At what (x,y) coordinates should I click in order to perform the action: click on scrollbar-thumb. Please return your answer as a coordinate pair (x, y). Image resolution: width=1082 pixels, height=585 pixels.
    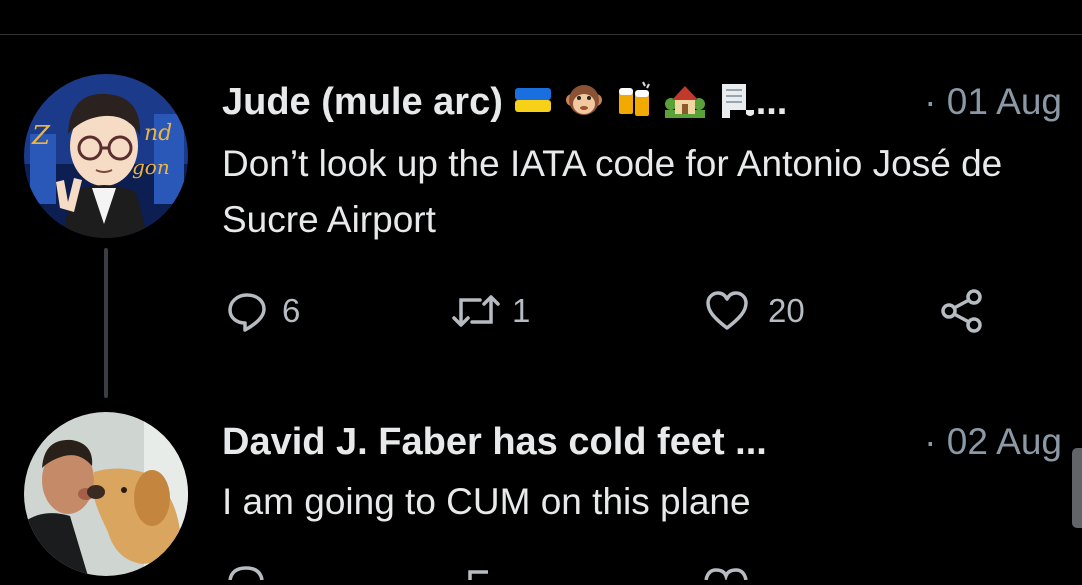
    Looking at the image, I should click on (1077, 488).